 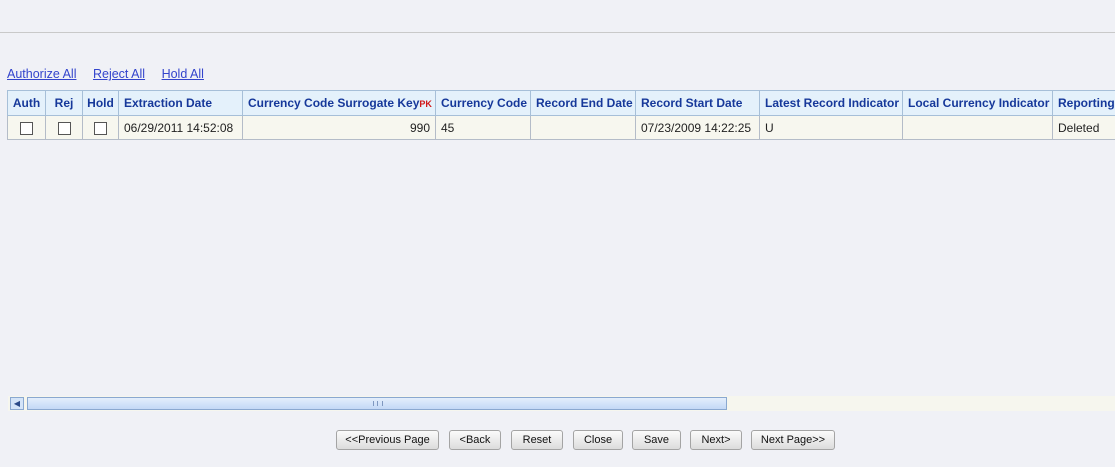 I want to click on hold-checkbox, so click(x=100, y=128).